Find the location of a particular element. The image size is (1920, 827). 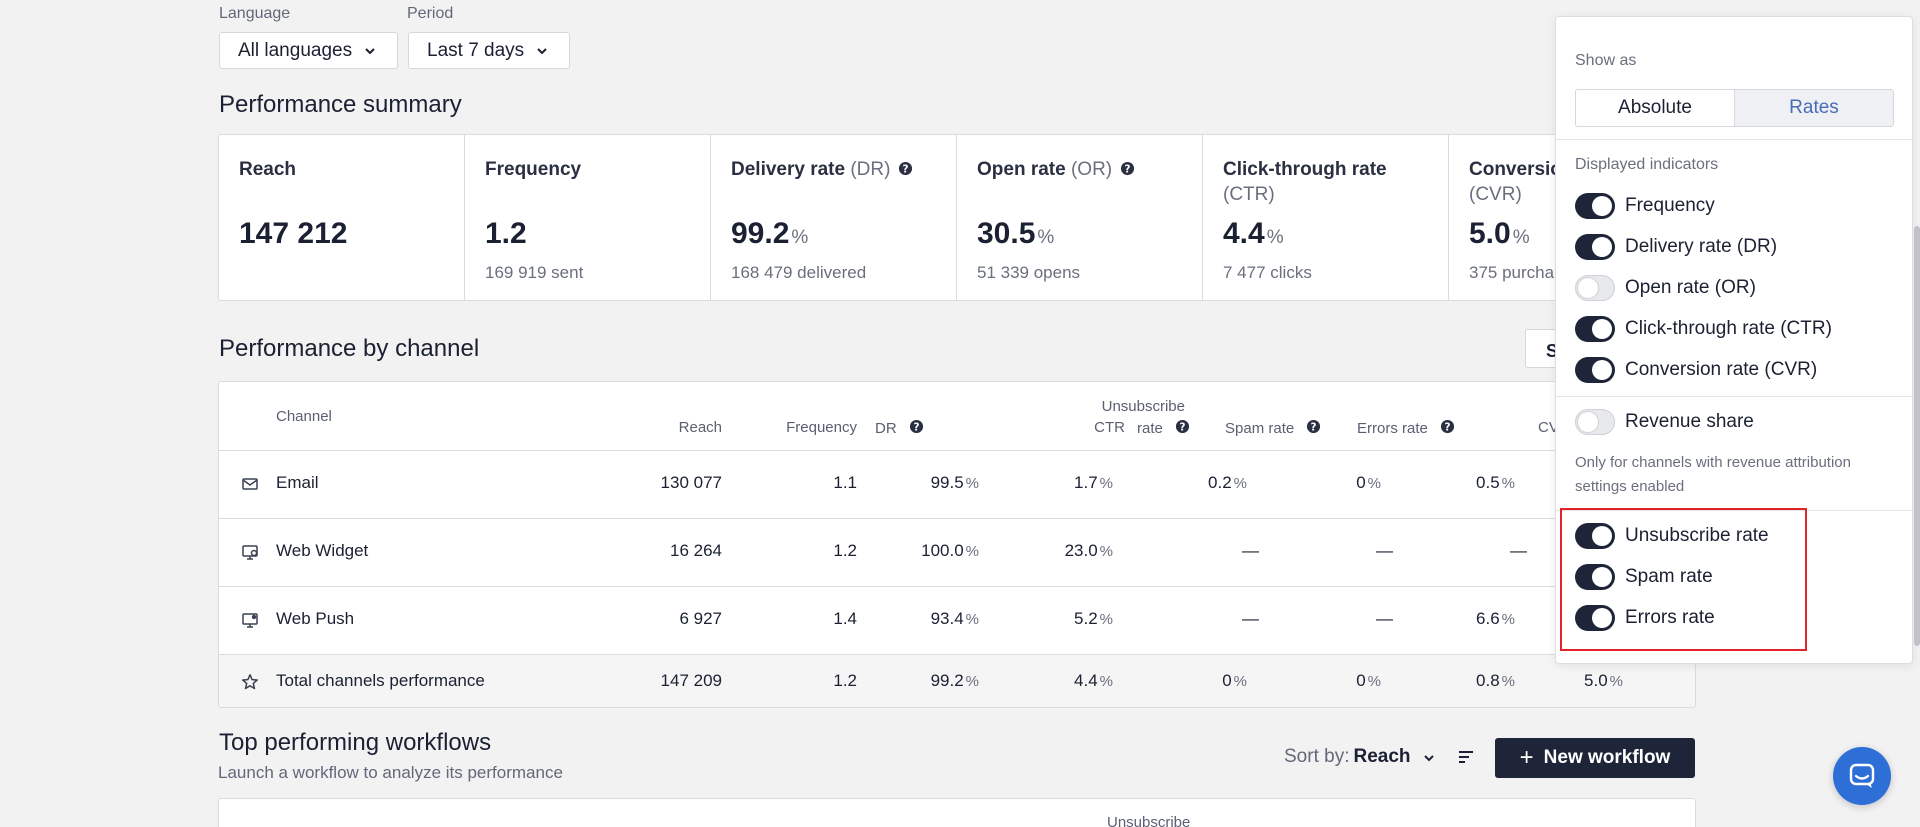

table-row: Web Widget 16 264 1.2 100.0% 23.0% — — — is located at coordinates (957, 553).